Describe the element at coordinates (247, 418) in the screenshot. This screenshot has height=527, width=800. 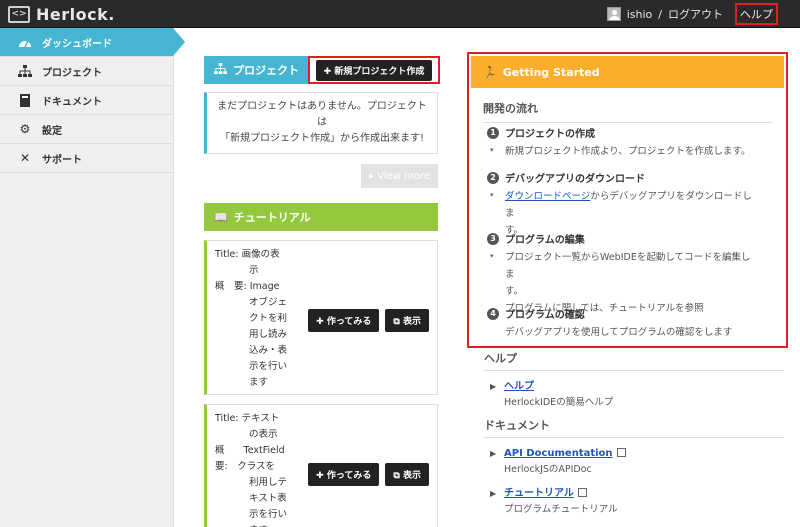
I see `card-line: Title: テキスト` at that location.